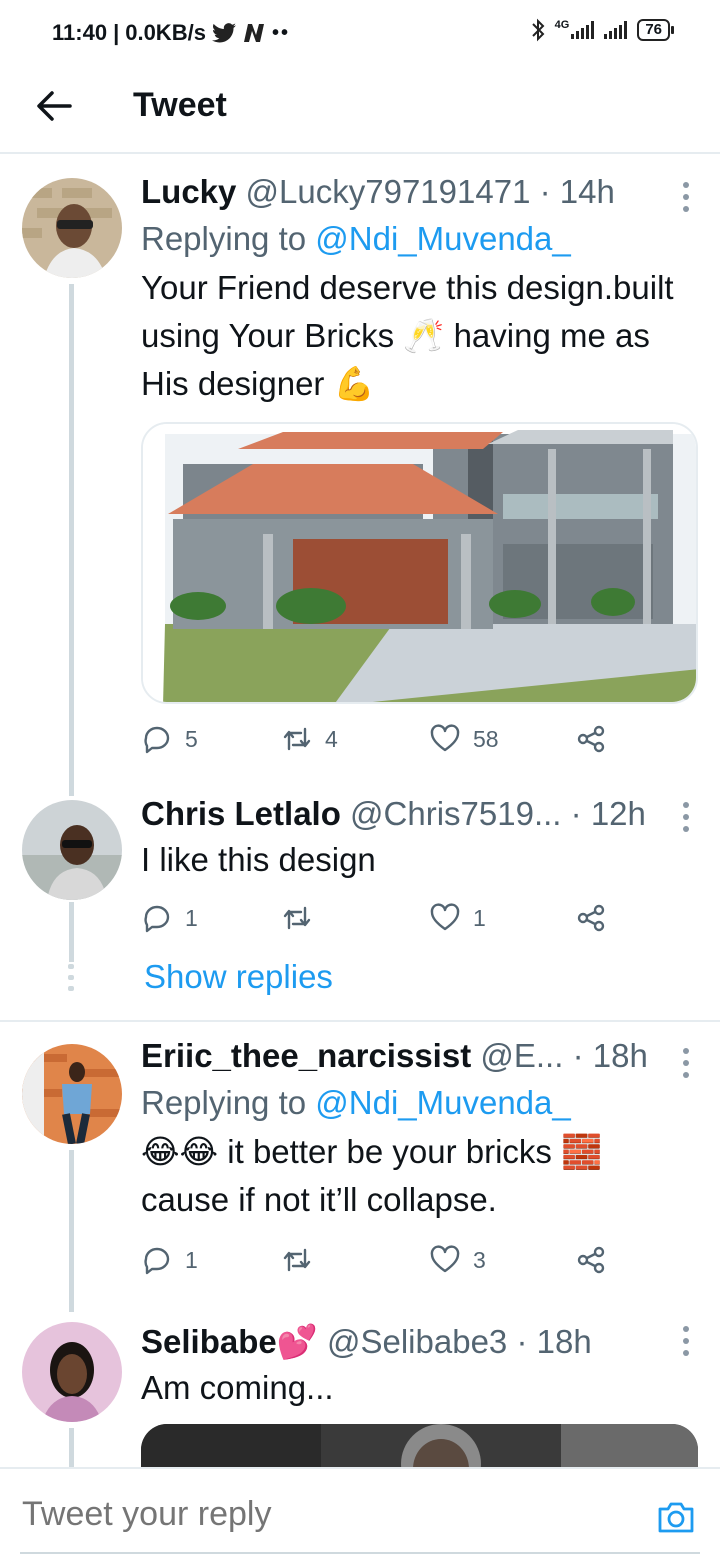  What do you see at coordinates (486, 738) in the screenshot?
I see `like-count: 58` at bounding box center [486, 738].